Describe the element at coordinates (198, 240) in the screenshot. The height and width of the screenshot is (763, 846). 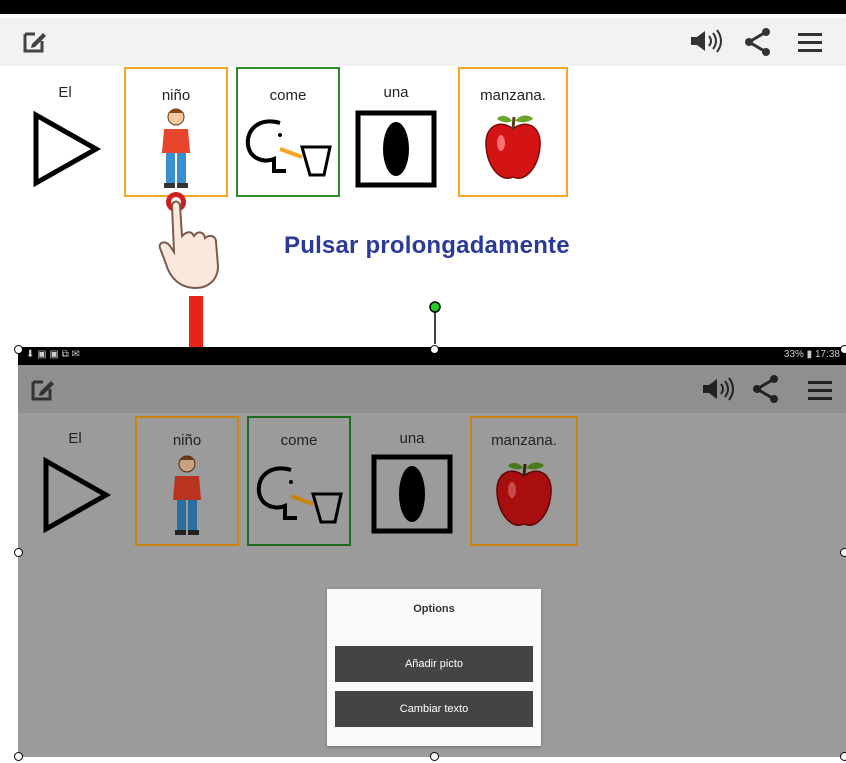
I see `hand-tap-illustration` at that location.